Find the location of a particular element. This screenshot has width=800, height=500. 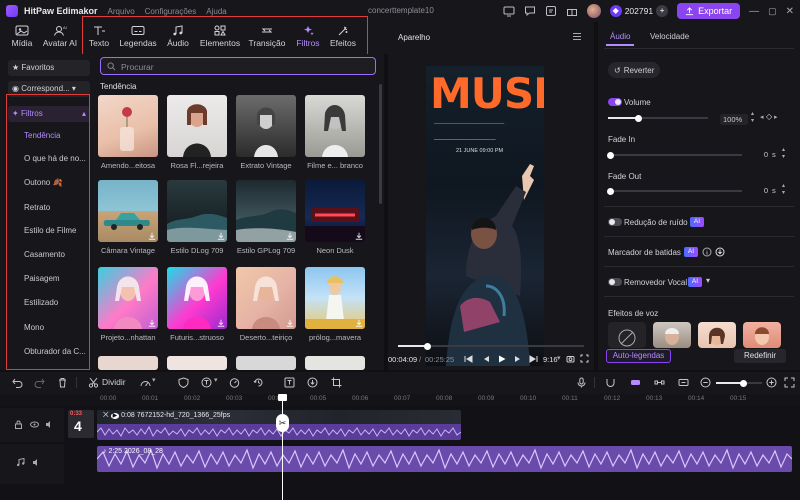

project-name: concerttemplate10 is located at coordinates (401, 10).